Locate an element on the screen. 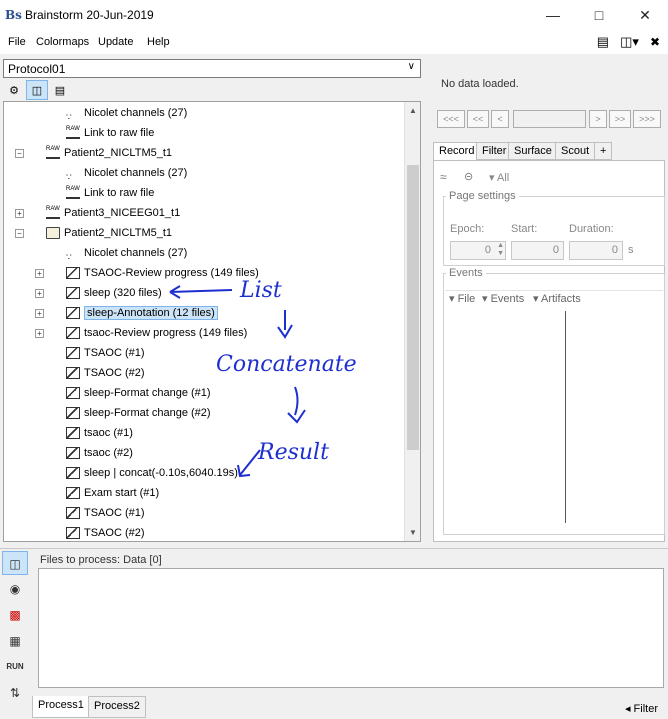 The width and height of the screenshot is (668, 719). events-artifacts-menu: ▾ Artifacts is located at coordinates (557, 298).